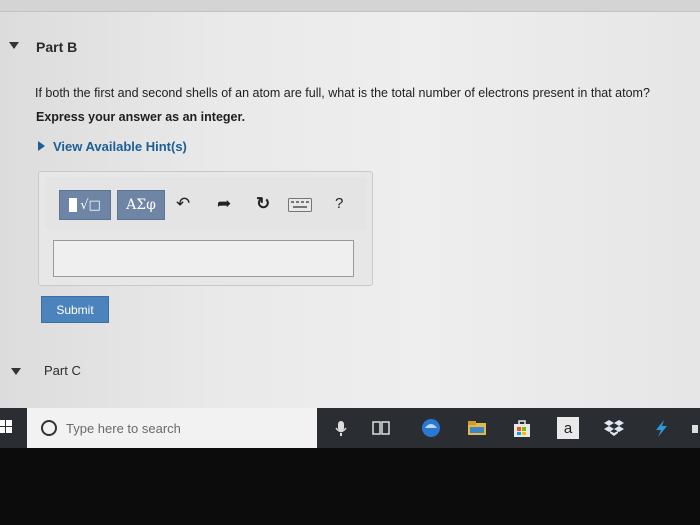 The image size is (700, 525). I want to click on symbols-button: ΑΣφ, so click(141, 205).